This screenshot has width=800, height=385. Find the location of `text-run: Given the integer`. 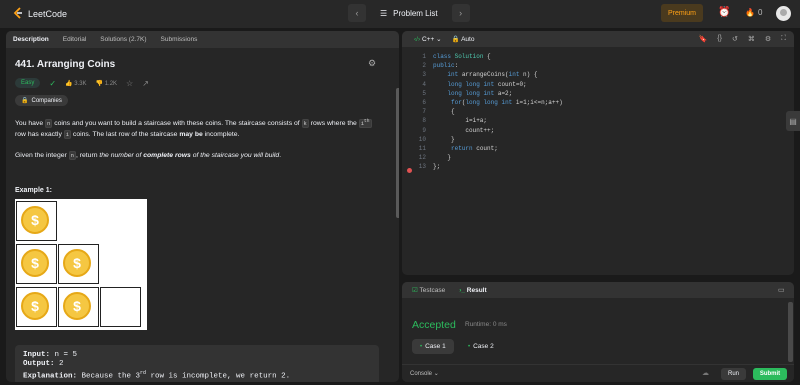

text-run: Given the integer is located at coordinates (42, 155).